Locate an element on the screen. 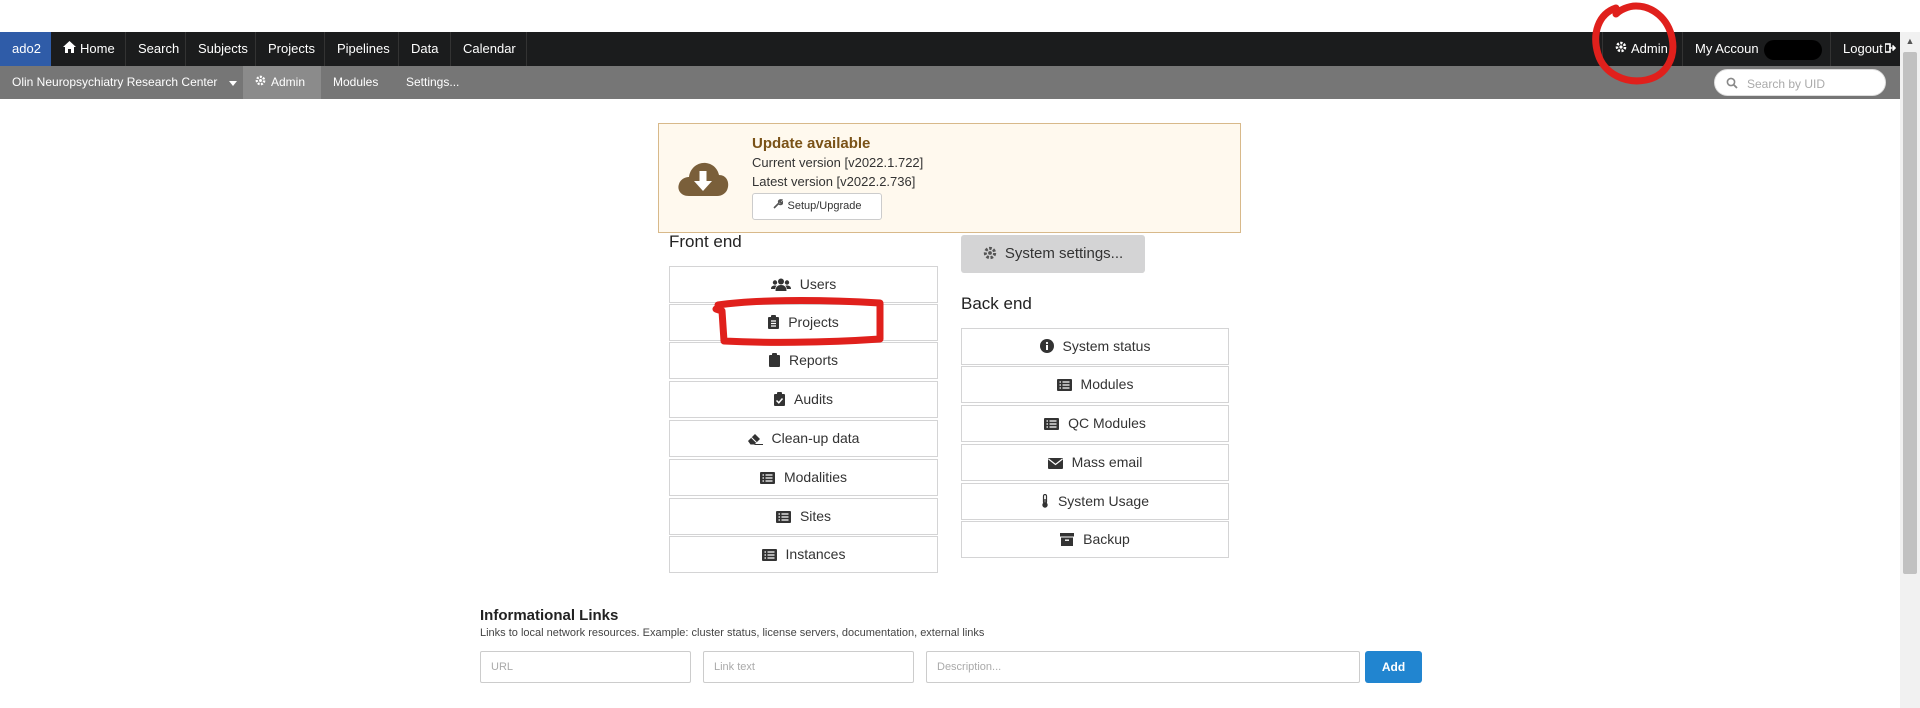 This screenshot has height=708, width=1920. cleanup-data-button: Clean-up data is located at coordinates (803, 438).